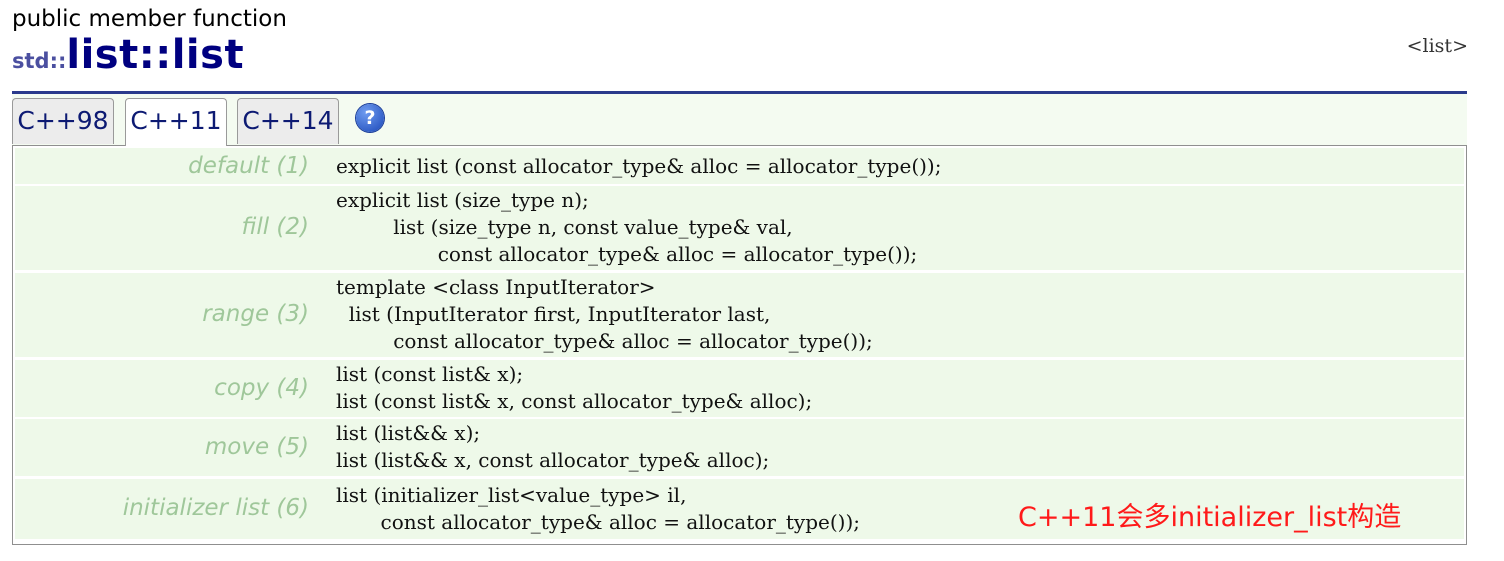 This screenshot has height=561, width=1504. I want to click on signature-label: default (1), so click(248, 166).